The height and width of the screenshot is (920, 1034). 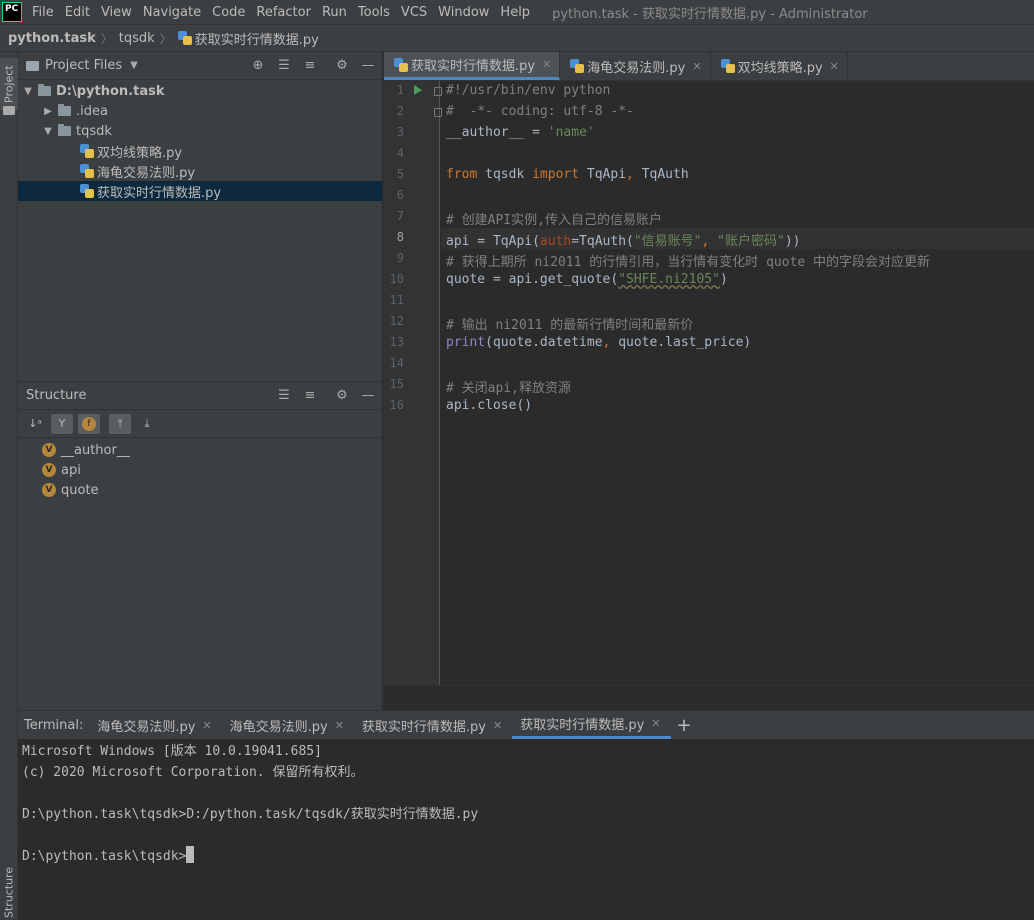 I want to click on code-line-7: # 创建API实例,传入自己的信易账户, so click(x=554, y=218).